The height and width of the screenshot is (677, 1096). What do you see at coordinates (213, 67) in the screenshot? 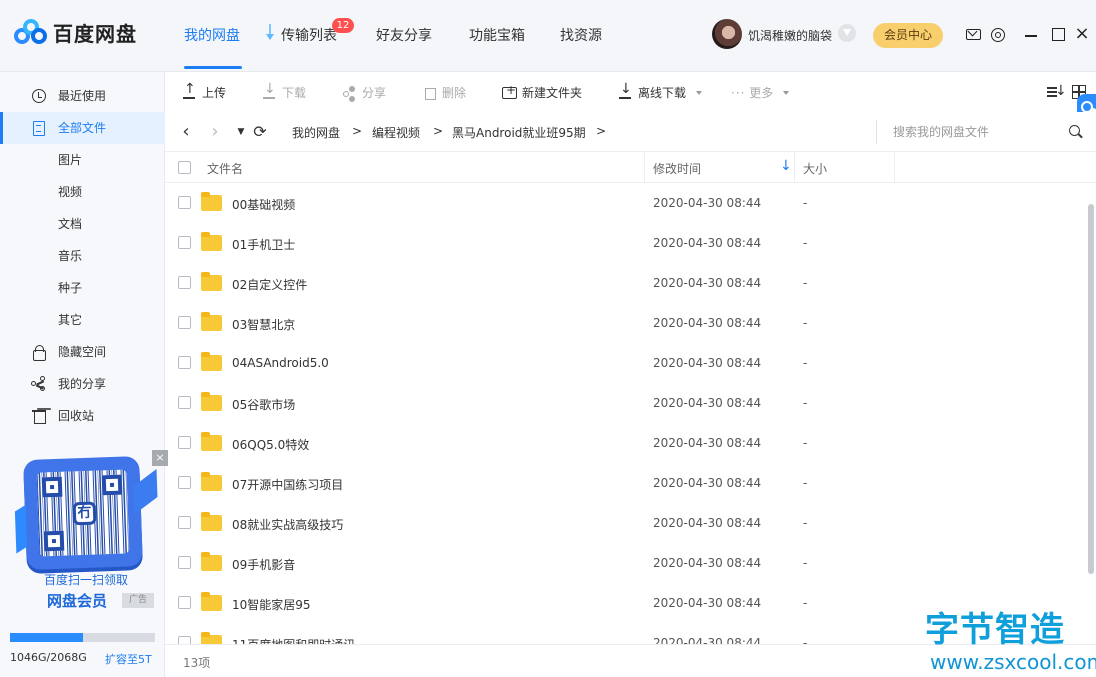
I see `active-tab-indicator` at bounding box center [213, 67].